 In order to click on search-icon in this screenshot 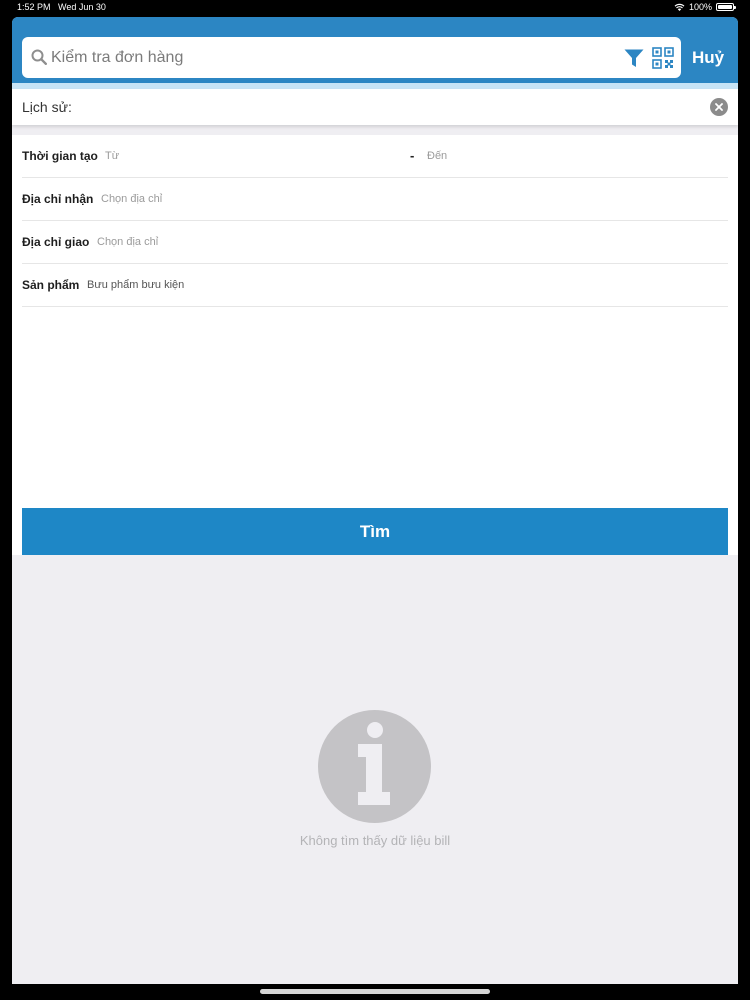, I will do `click(39, 57)`.